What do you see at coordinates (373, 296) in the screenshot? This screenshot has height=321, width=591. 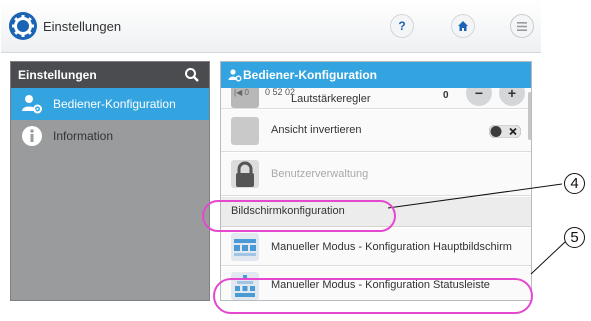 I see `callout-5-highlight` at bounding box center [373, 296].